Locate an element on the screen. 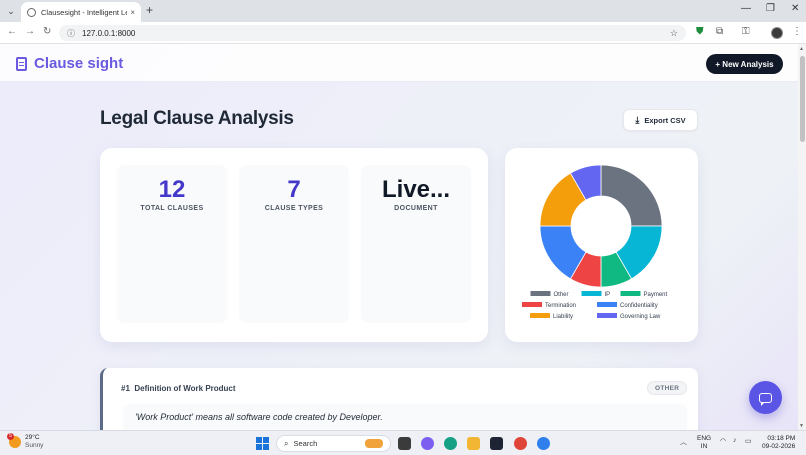 The width and height of the screenshot is (806, 455). legend-swatch-ip is located at coordinates (591, 293).